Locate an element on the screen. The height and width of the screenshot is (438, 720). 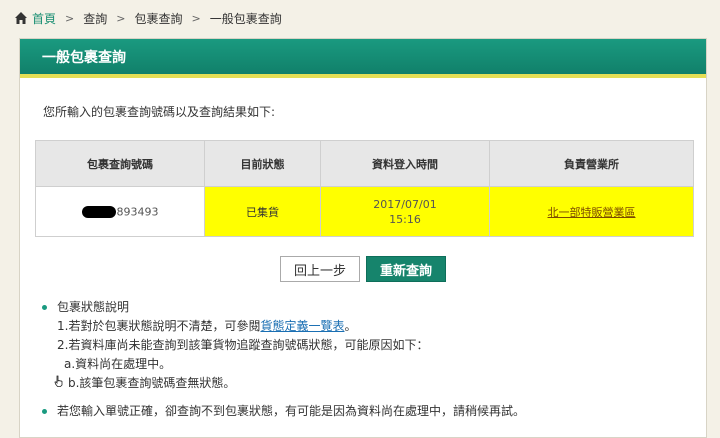
home-icon is located at coordinates (21, 18).